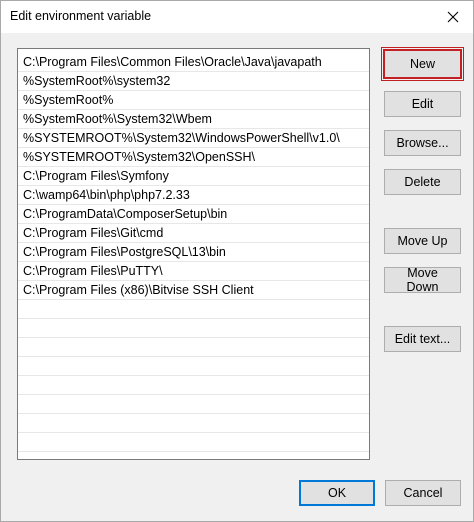 The image size is (474, 522). Describe the element at coordinates (193, 119) in the screenshot. I see `path-list-item: %SystemRoot%\System32\Wbem` at that location.